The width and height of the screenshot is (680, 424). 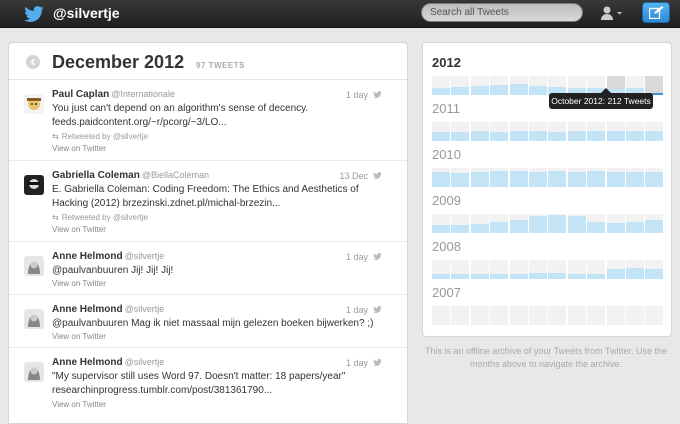 I want to click on account-handle: @silvertje, so click(x=86, y=13).